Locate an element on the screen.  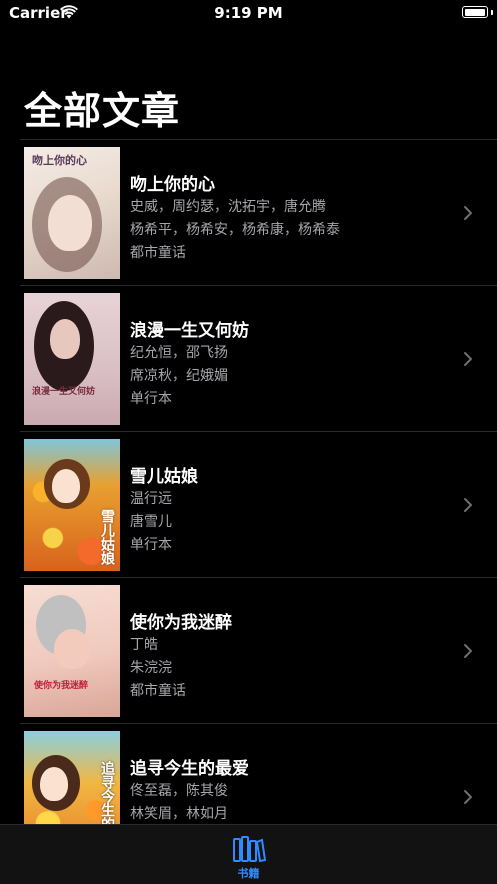
status-time: 9:19 PM is located at coordinates (248, 13).